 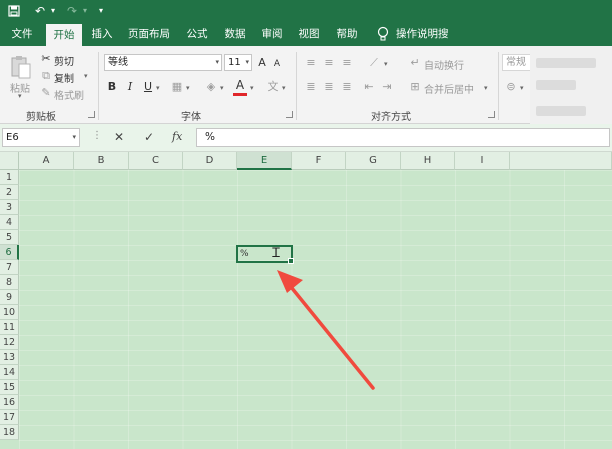 What do you see at coordinates (91, 114) in the screenshot?
I see `clipboard-launcher-icon` at bounding box center [91, 114].